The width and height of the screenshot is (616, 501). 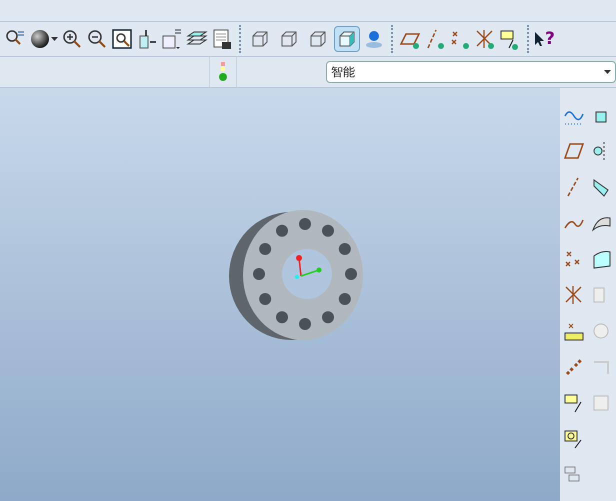 What do you see at coordinates (97, 39) in the screenshot?
I see `zoom-out-icon` at bounding box center [97, 39].